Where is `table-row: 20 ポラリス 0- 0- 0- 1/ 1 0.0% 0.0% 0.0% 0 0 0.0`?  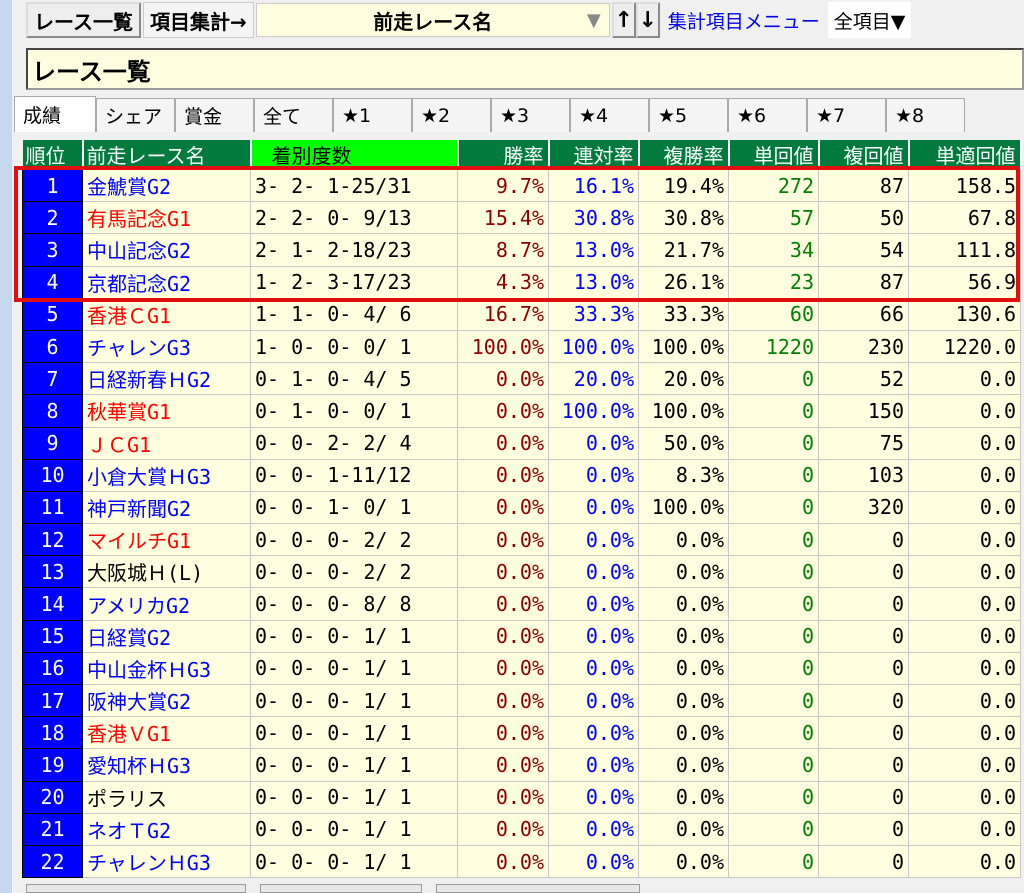
table-row: 20 ポラリス 0- 0- 0- 1/ 1 0.0% 0.0% 0.0% 0 0 0.0 is located at coordinates (521, 797).